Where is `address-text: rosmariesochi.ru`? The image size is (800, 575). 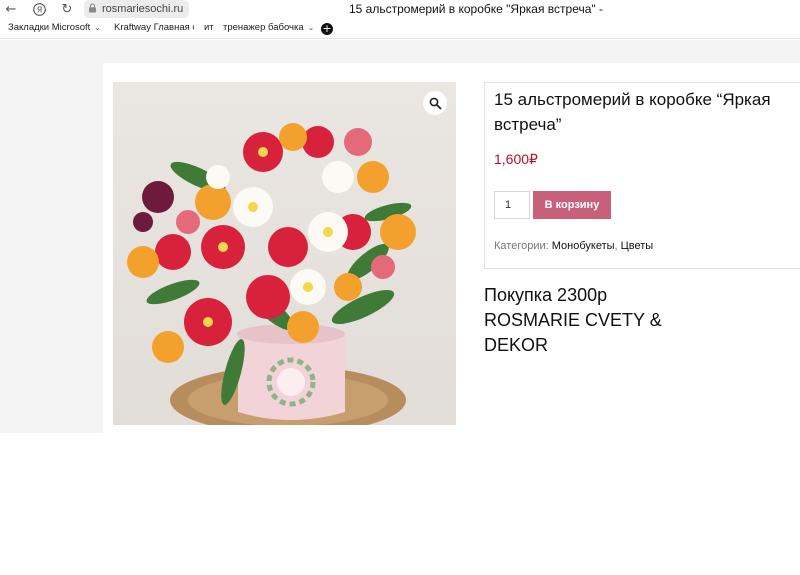 address-text: rosmariesochi.ru is located at coordinates (143, 9).